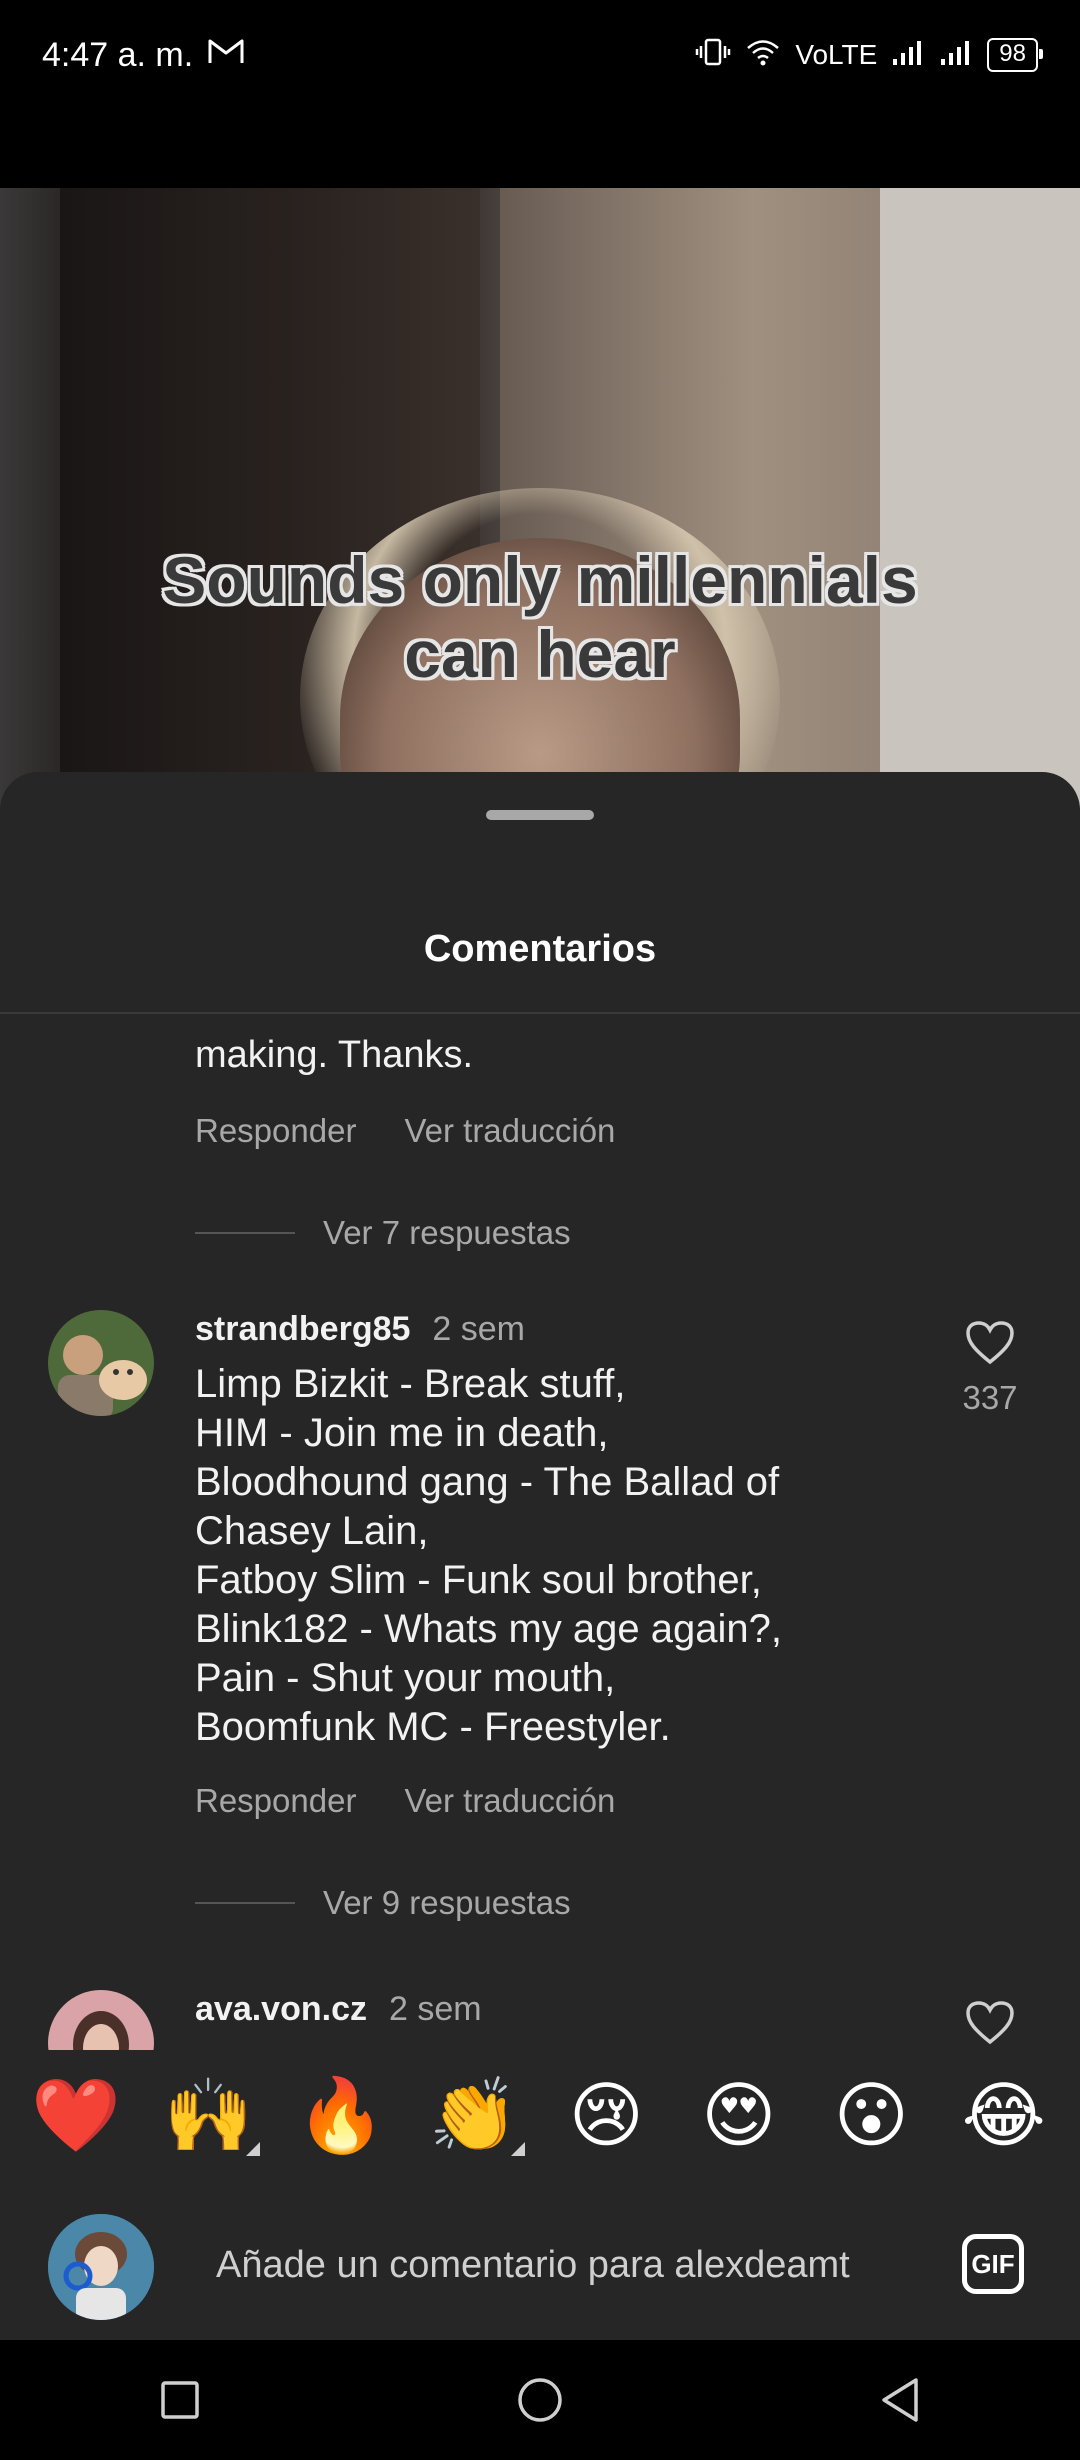  I want to click on system-nav-bar, so click(540, 2400).